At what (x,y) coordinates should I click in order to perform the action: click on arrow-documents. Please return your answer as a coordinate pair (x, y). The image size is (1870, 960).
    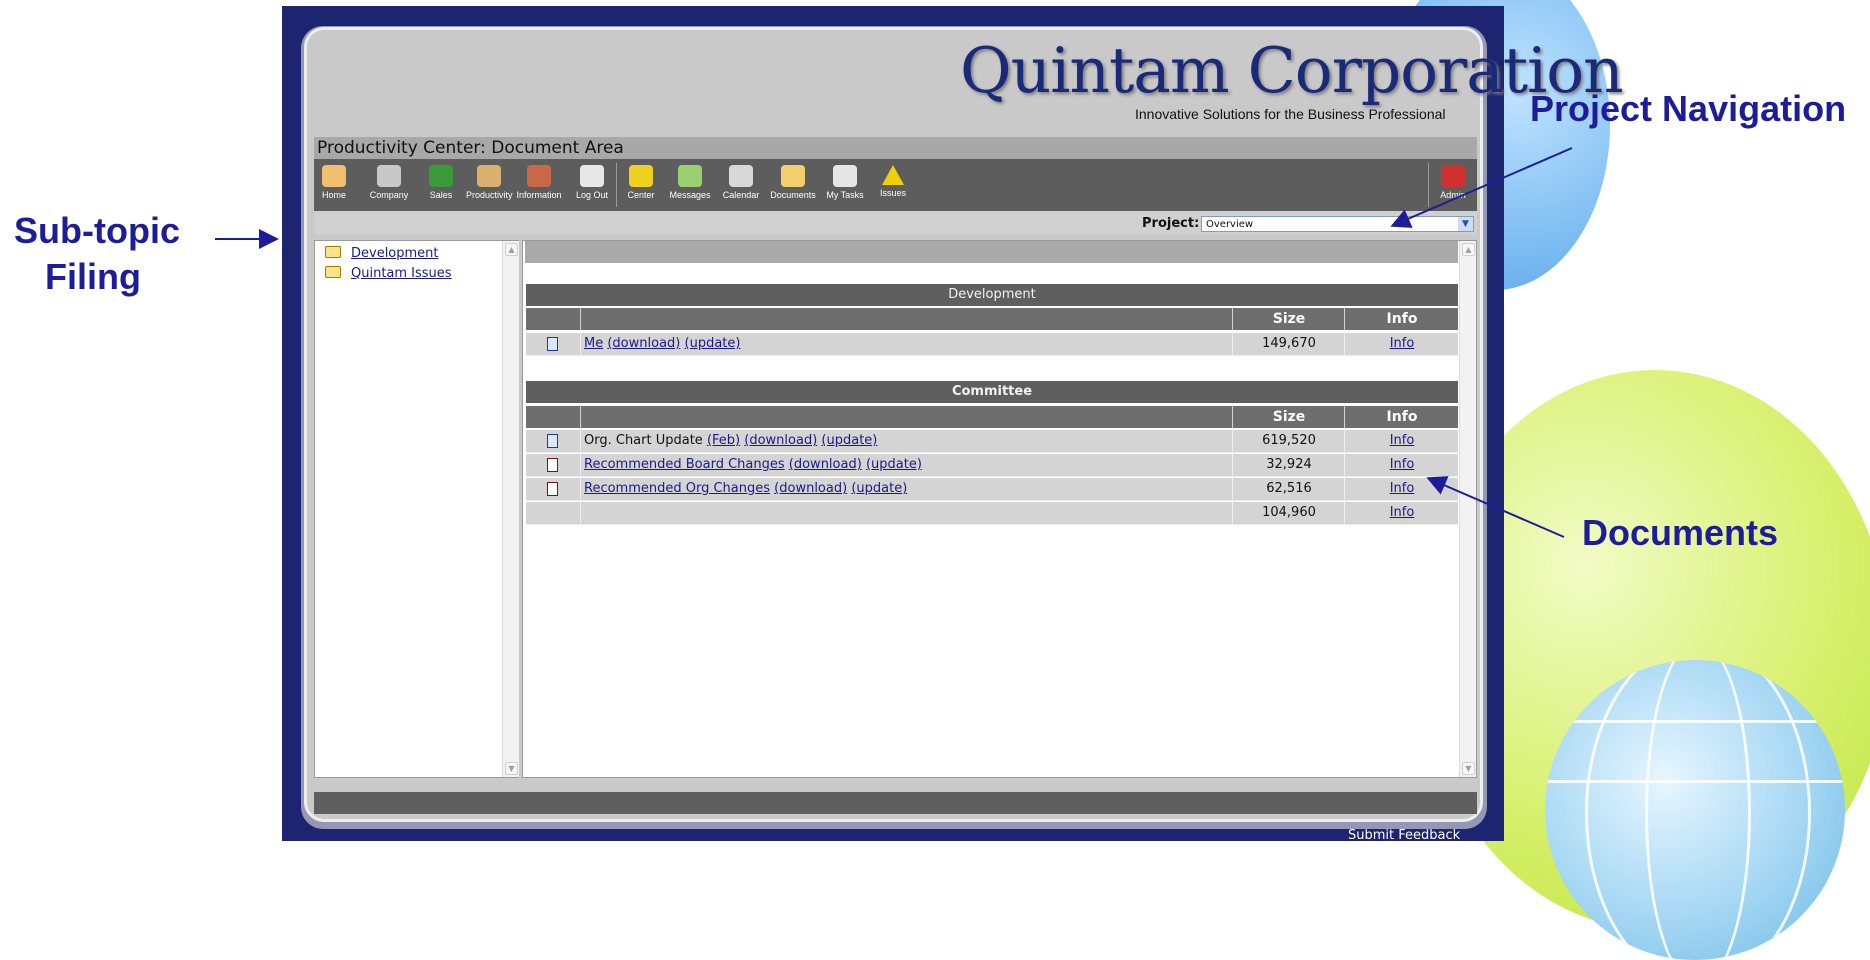
    Looking at the image, I should click on (1495, 507).